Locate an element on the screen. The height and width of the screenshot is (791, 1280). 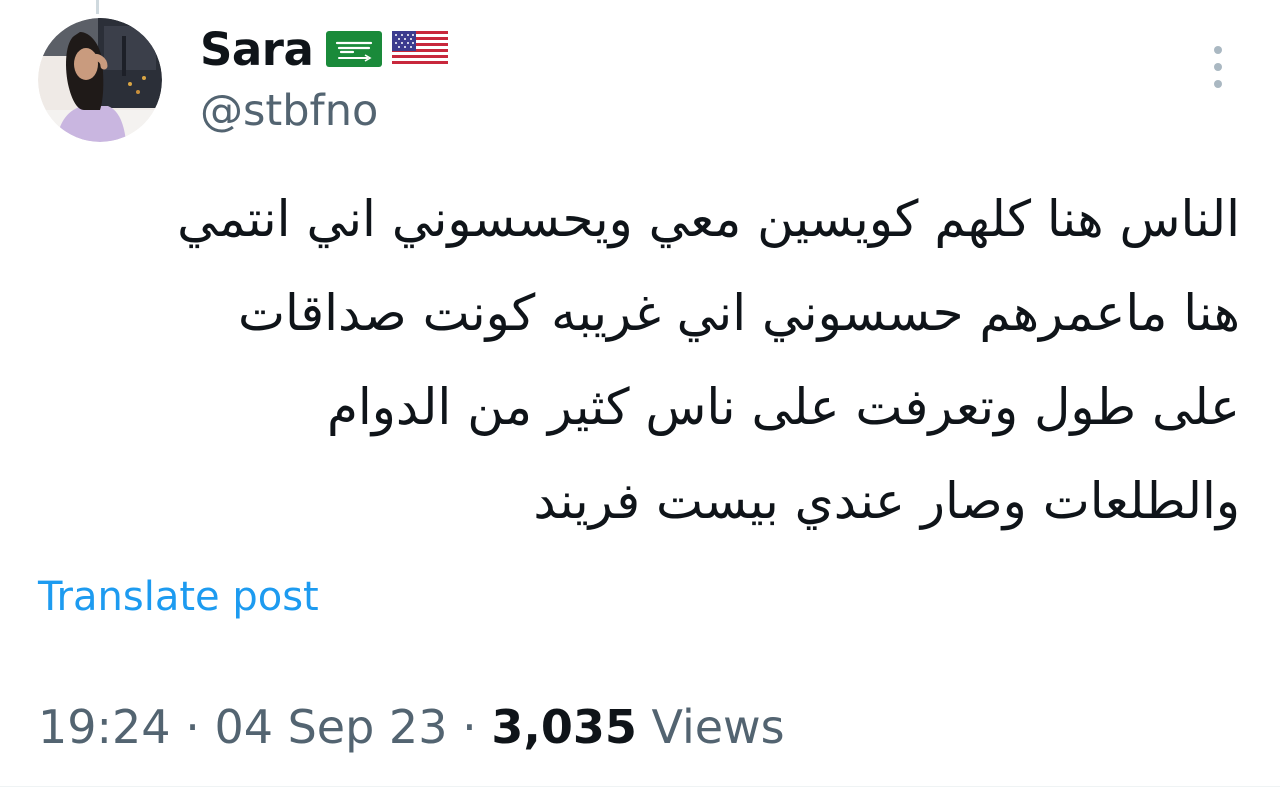
tweet-header: Sara @stbfno is located at coordinates (324, 78).